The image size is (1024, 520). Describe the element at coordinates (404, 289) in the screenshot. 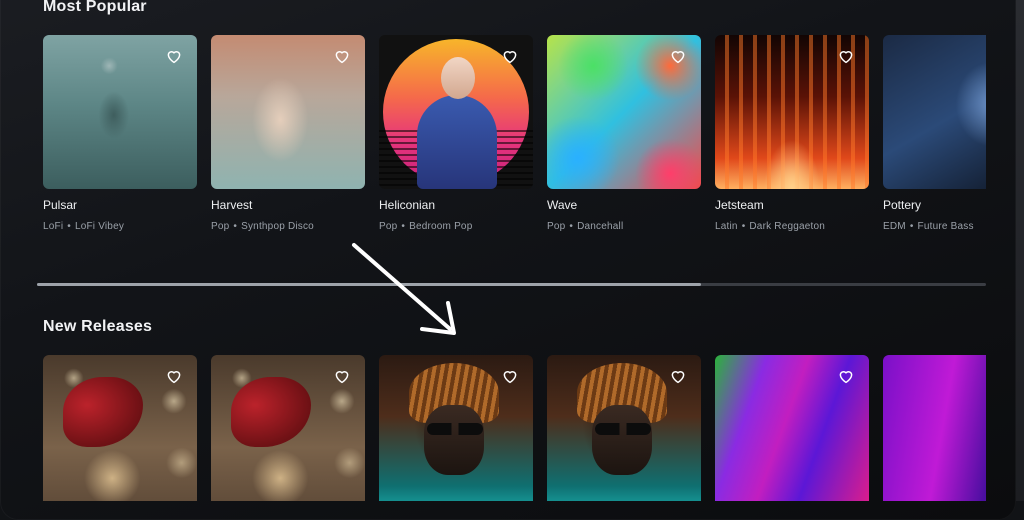

I see `annotation-arrow-icon` at that location.